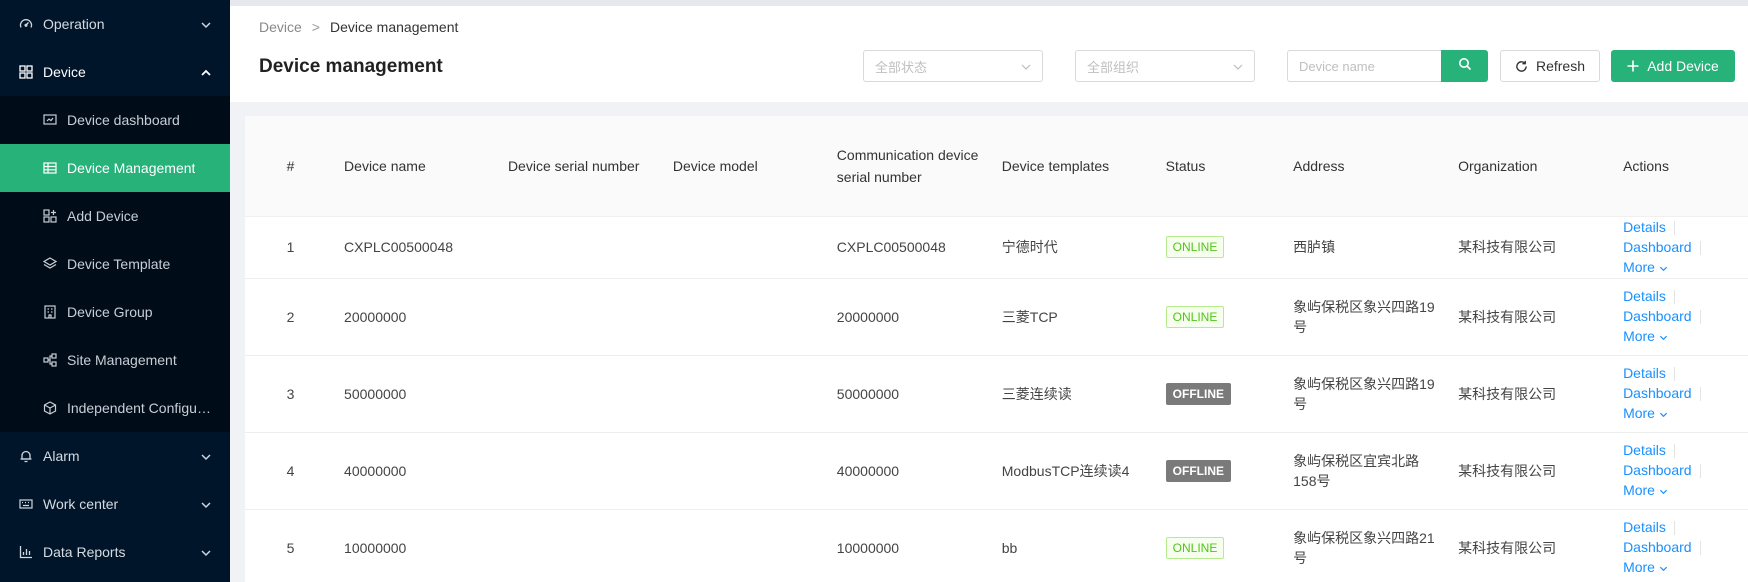 This screenshot has width=1748, height=582. Describe the element at coordinates (1633, 66) in the screenshot. I see `plus-icon` at that location.